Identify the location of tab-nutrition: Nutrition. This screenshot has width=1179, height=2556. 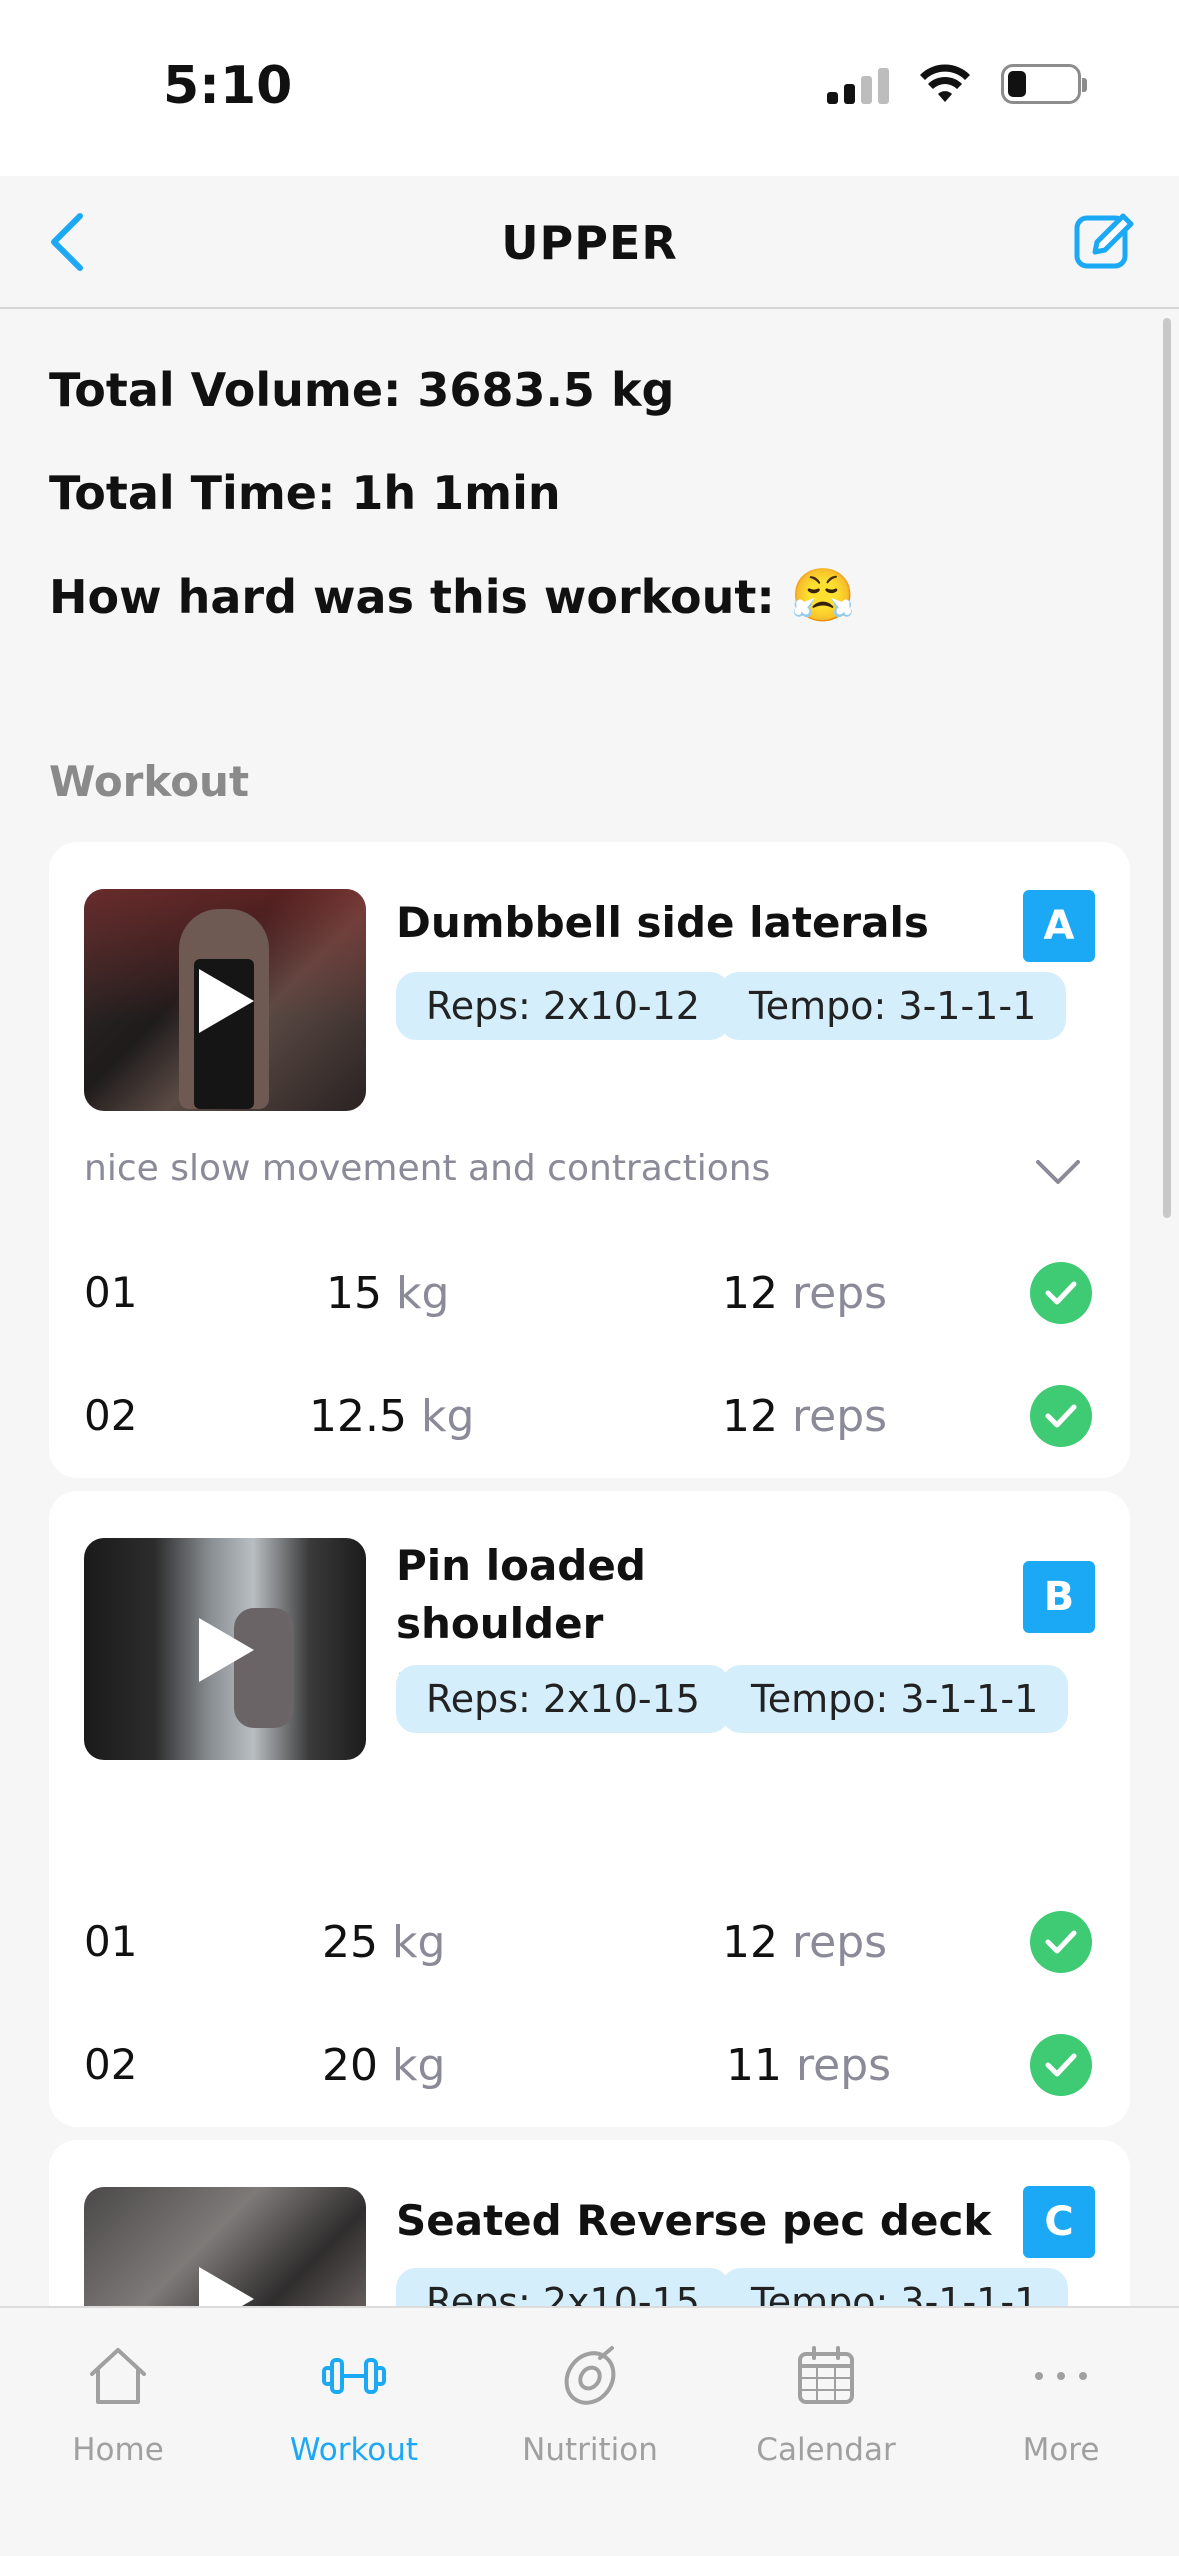
(590, 2403).